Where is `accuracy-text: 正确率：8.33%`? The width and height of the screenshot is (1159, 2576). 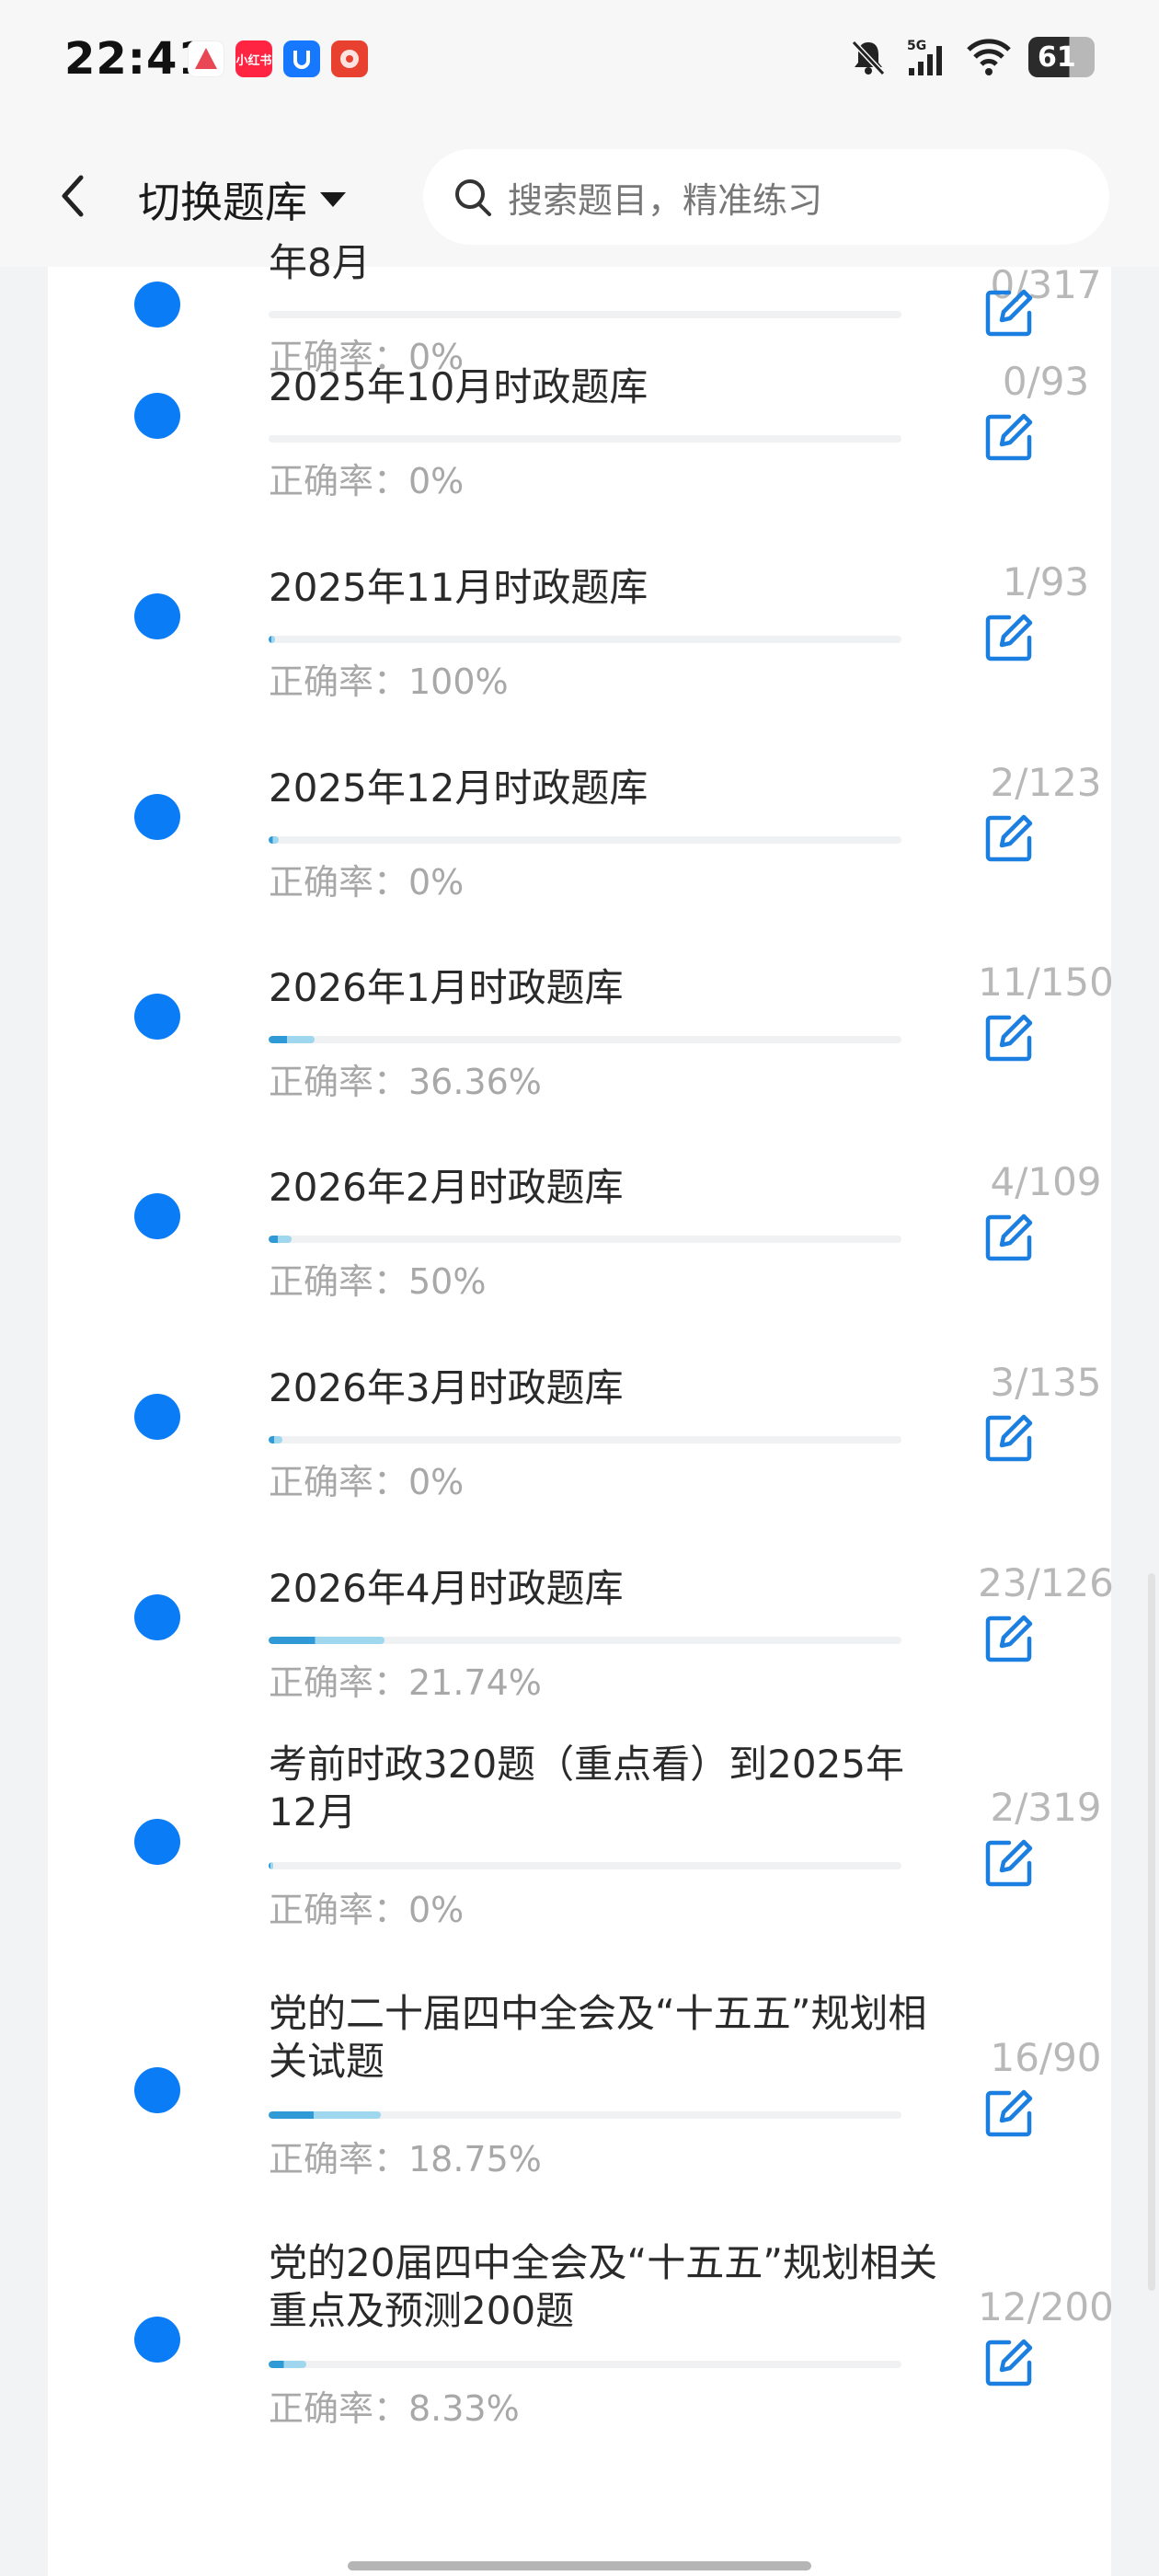
accuracy-text: 正确率：8.33% is located at coordinates (394, 2408).